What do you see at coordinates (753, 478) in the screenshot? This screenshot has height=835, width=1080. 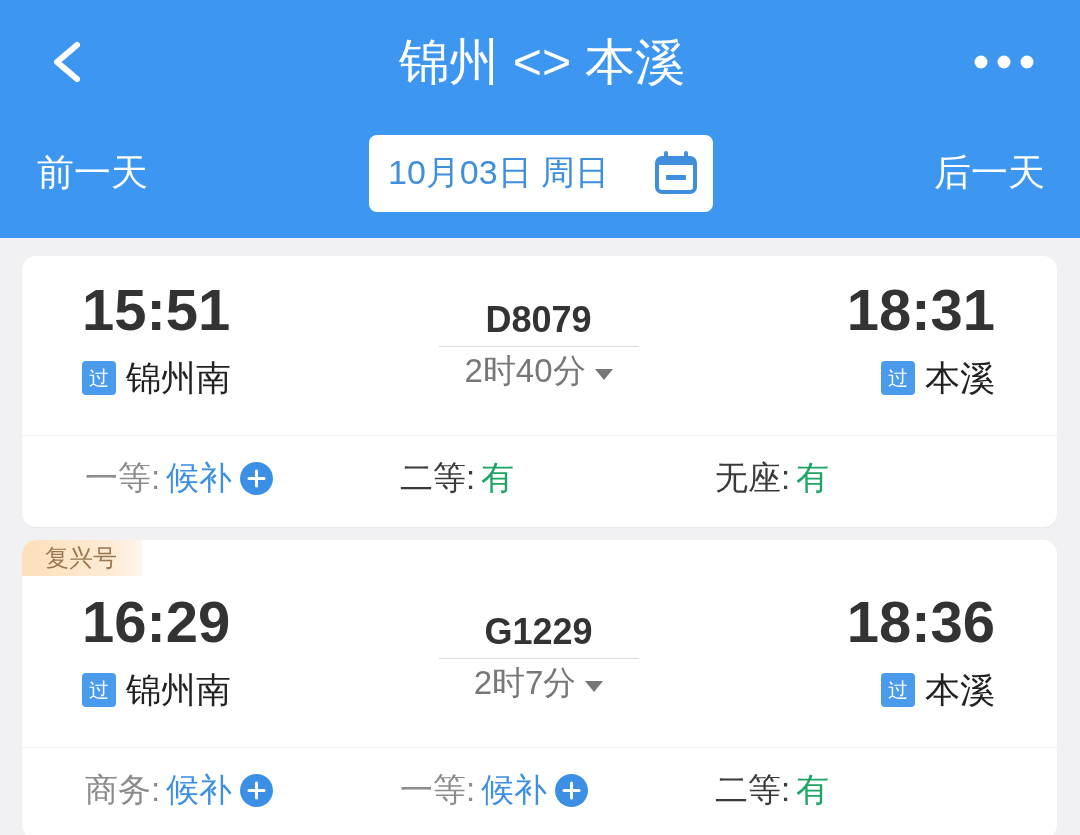 I see `seat-class-label: 无座:` at bounding box center [753, 478].